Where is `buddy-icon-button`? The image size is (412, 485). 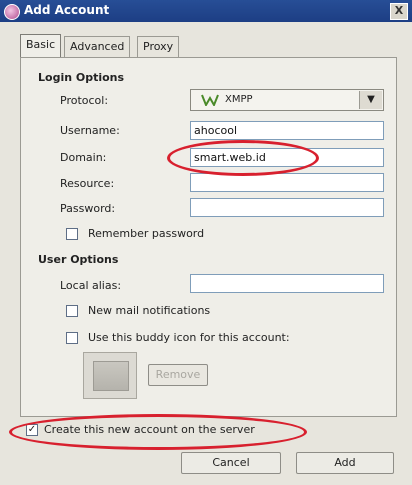 buddy-icon-button is located at coordinates (110, 375).